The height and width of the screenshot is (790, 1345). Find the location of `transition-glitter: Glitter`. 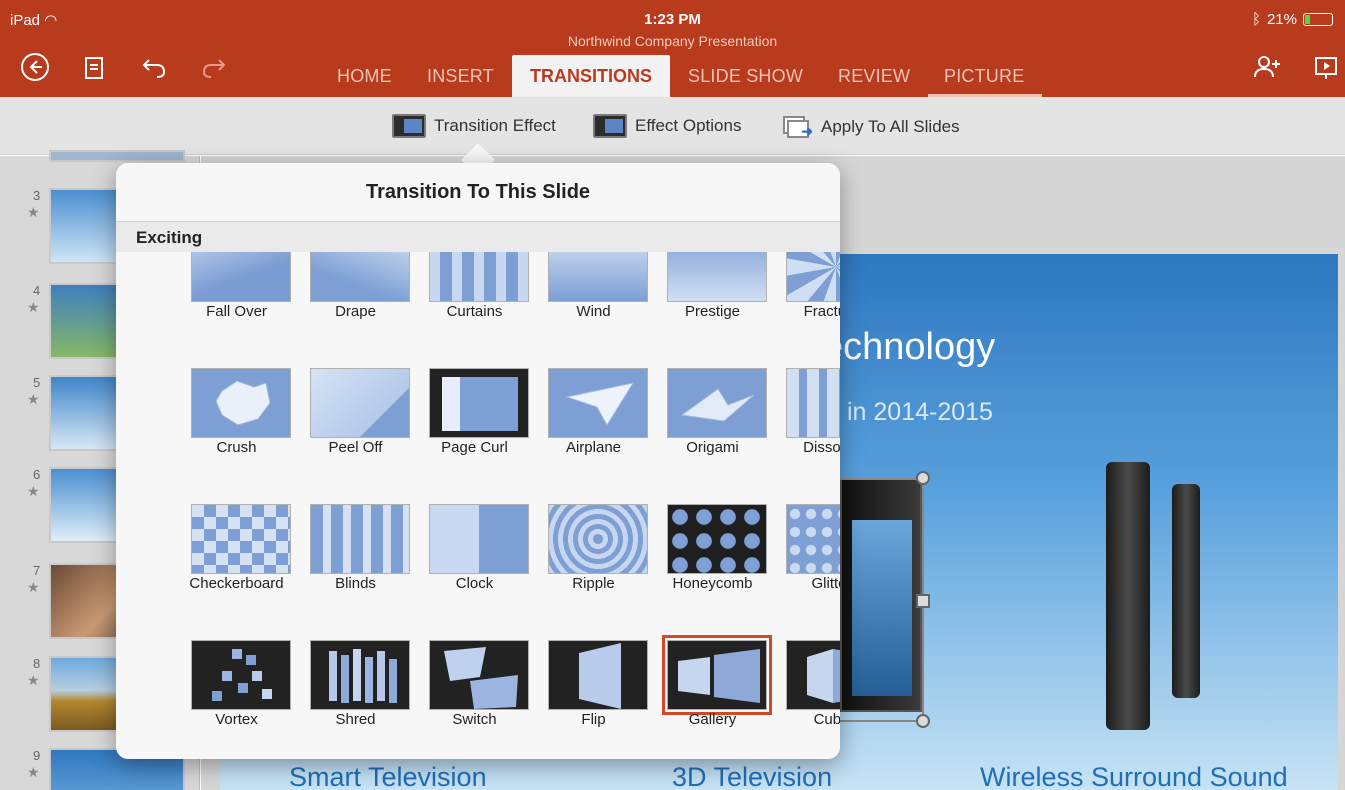

transition-glitter: Glitter is located at coordinates (806, 556).